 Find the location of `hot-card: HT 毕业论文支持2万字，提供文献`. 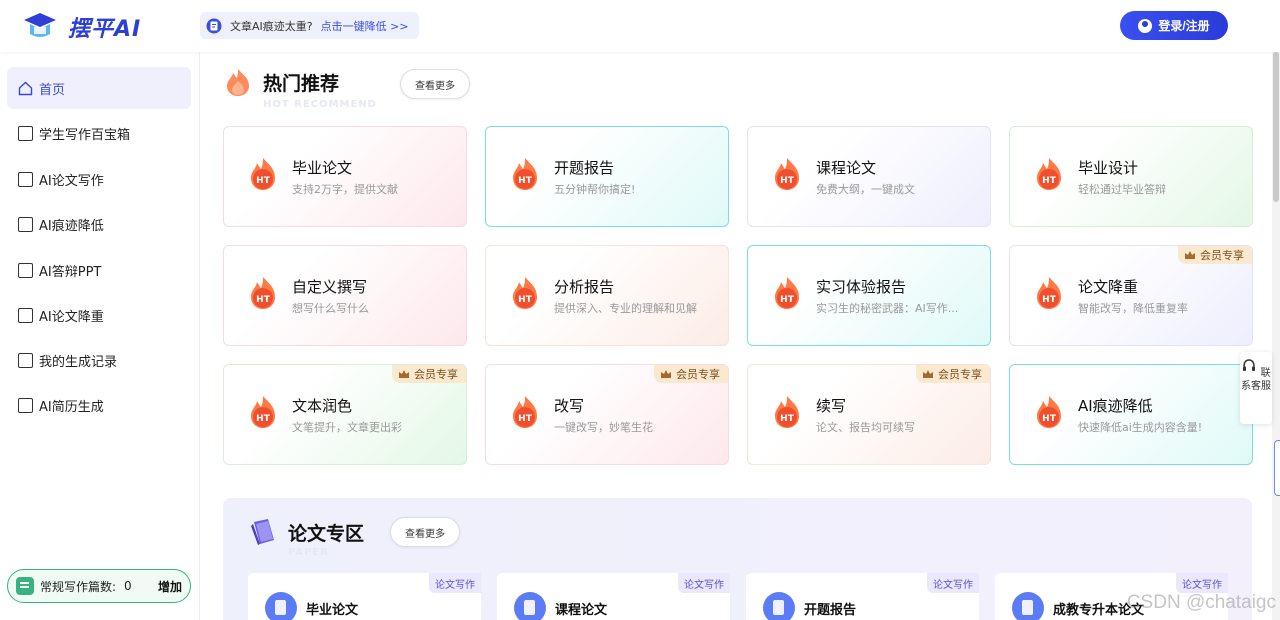

hot-card: HT 毕业论文支持2万字，提供文献 is located at coordinates (345, 176).